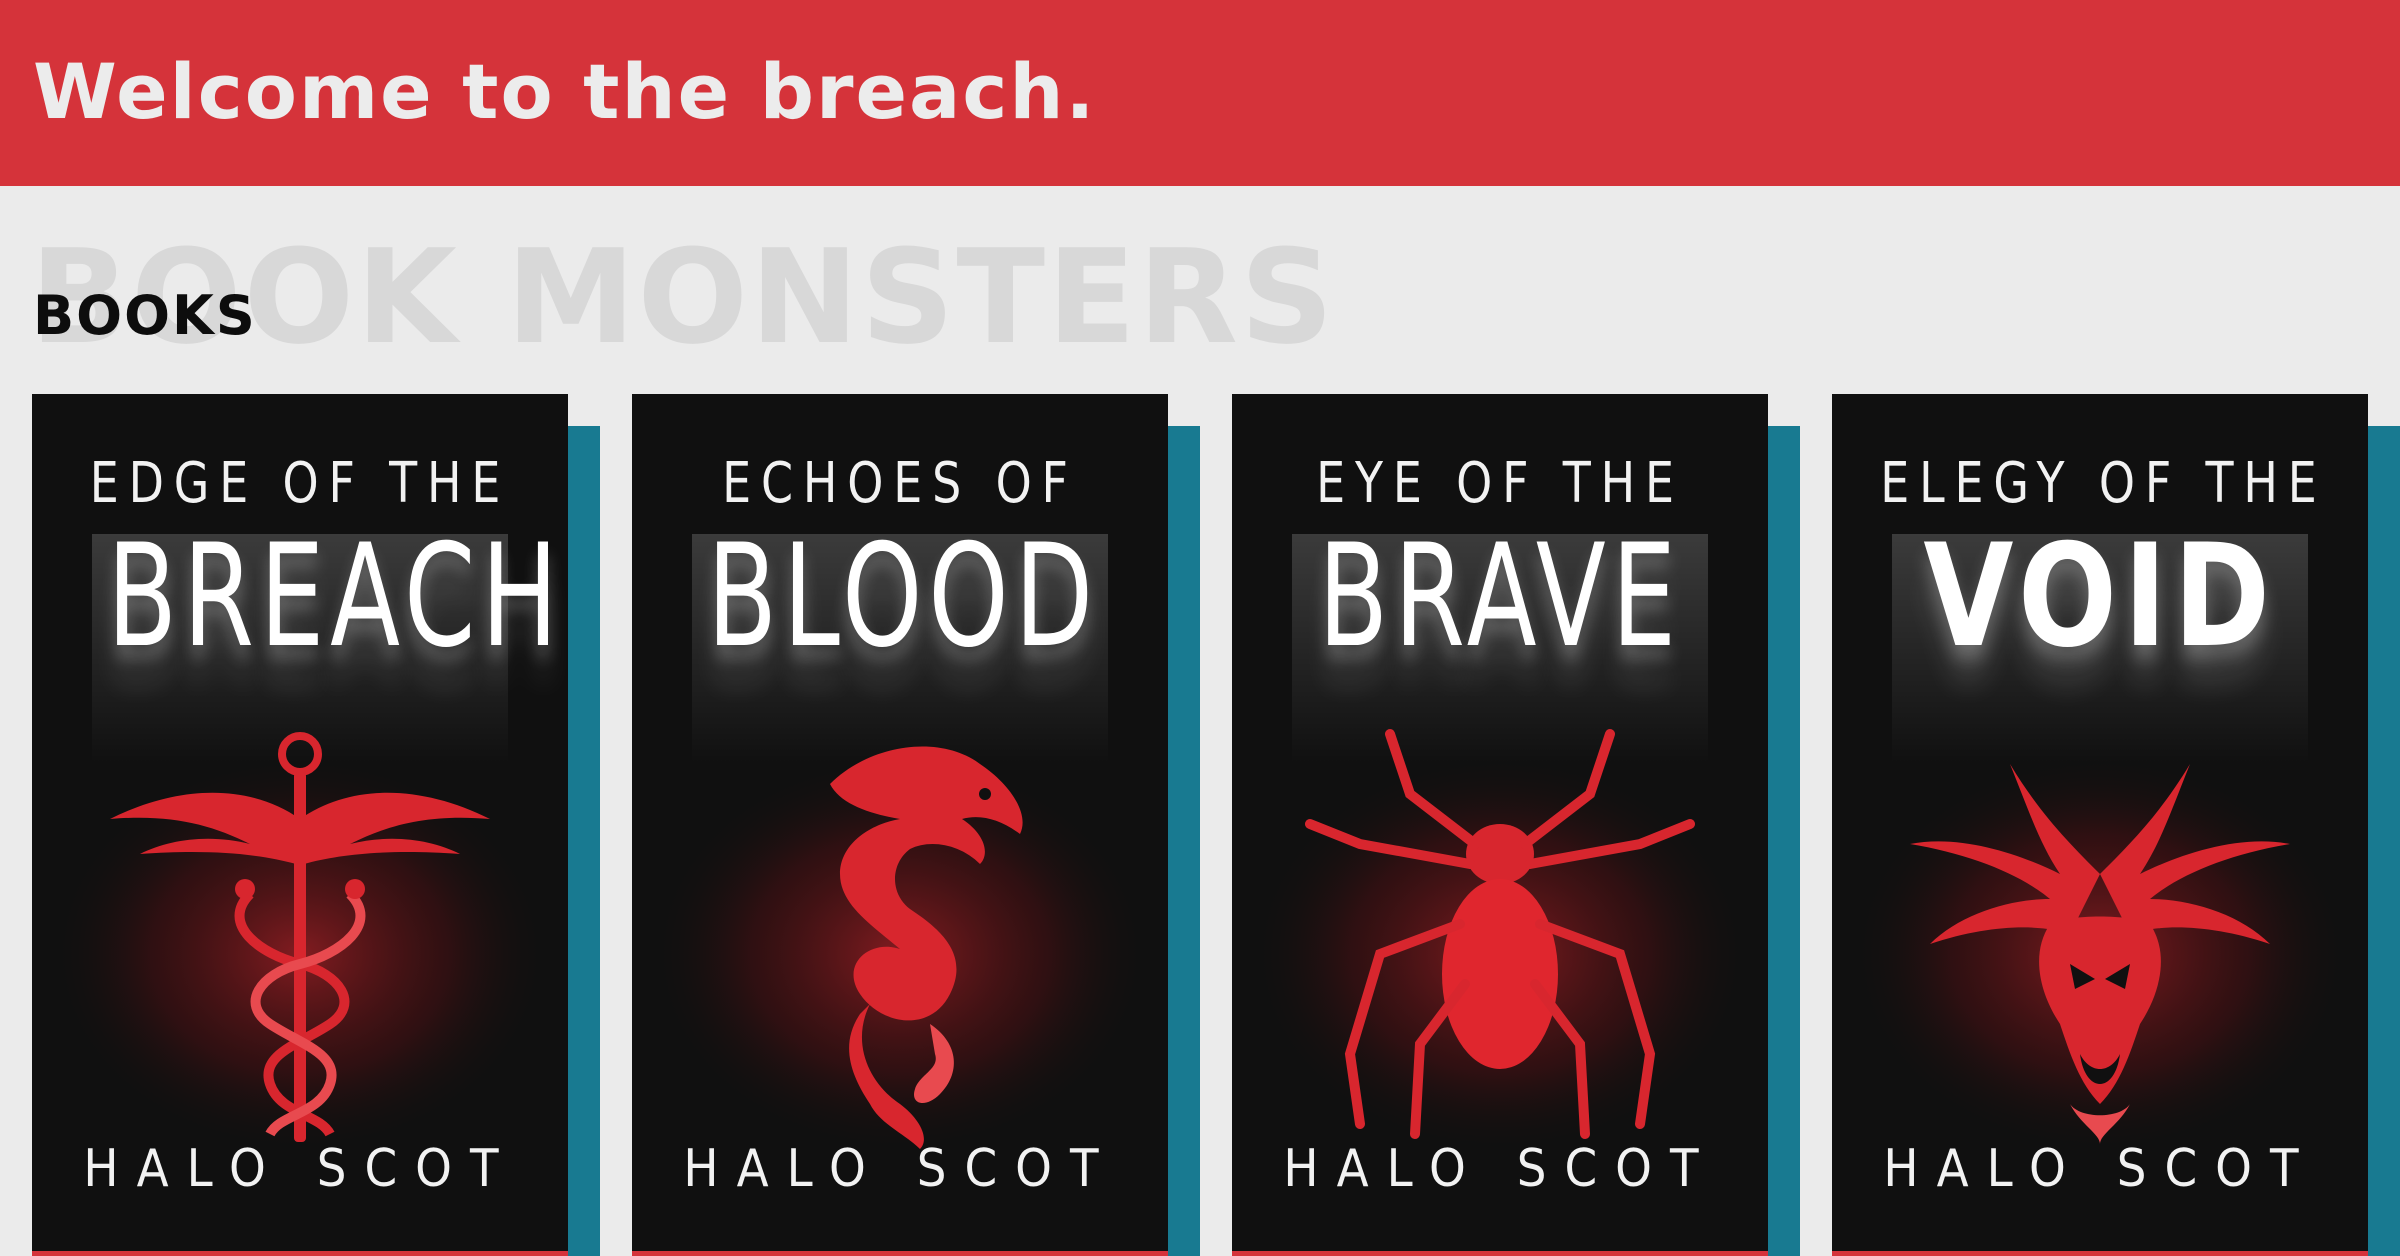  I want to click on dragon-icon, so click(926, 947).